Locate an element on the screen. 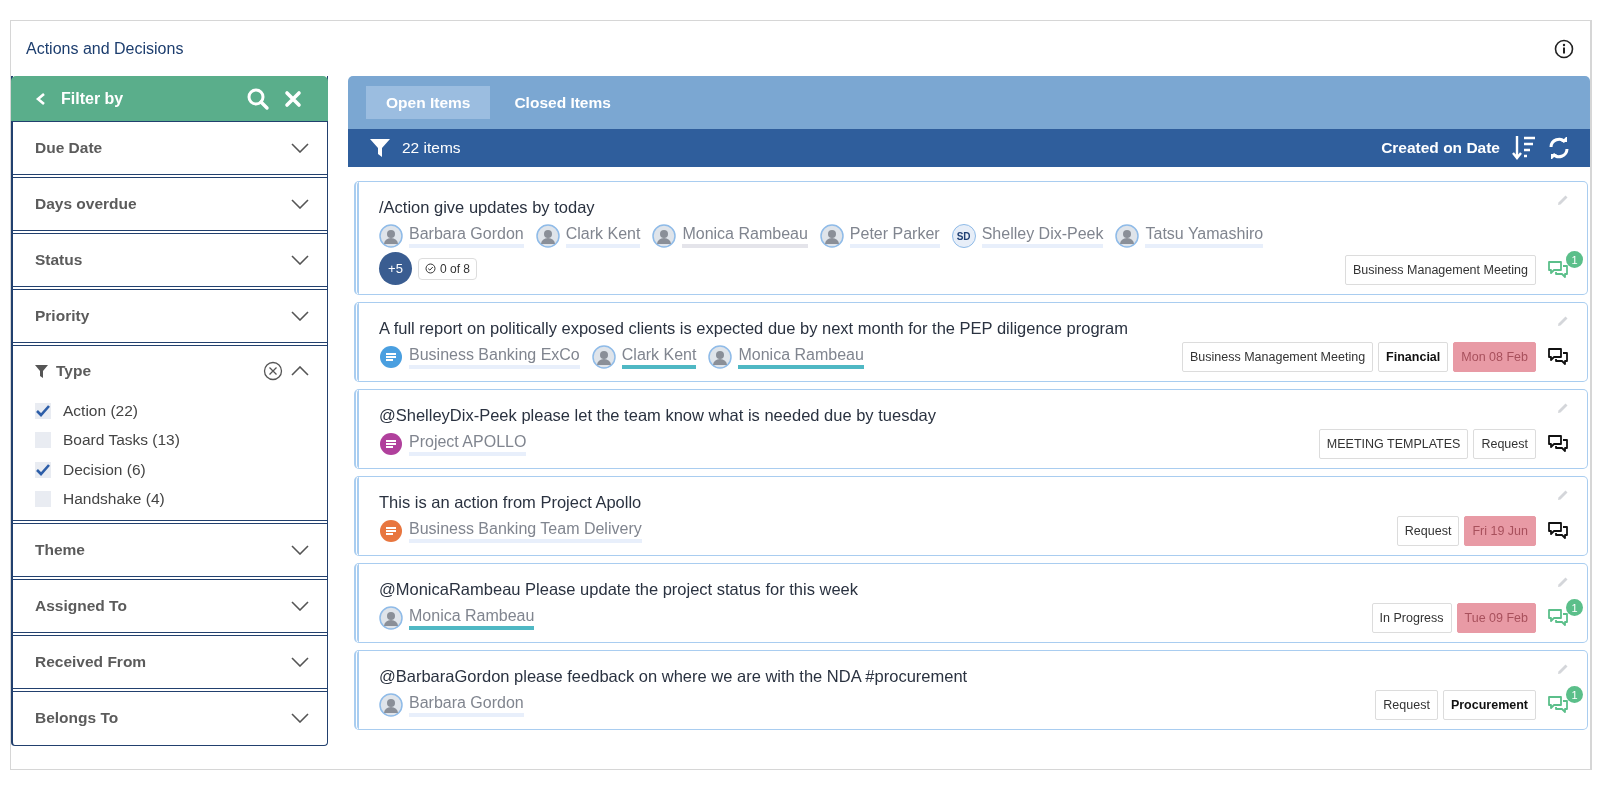 The width and height of the screenshot is (1606, 786). filter-section-label: Due Date is located at coordinates (159, 148).